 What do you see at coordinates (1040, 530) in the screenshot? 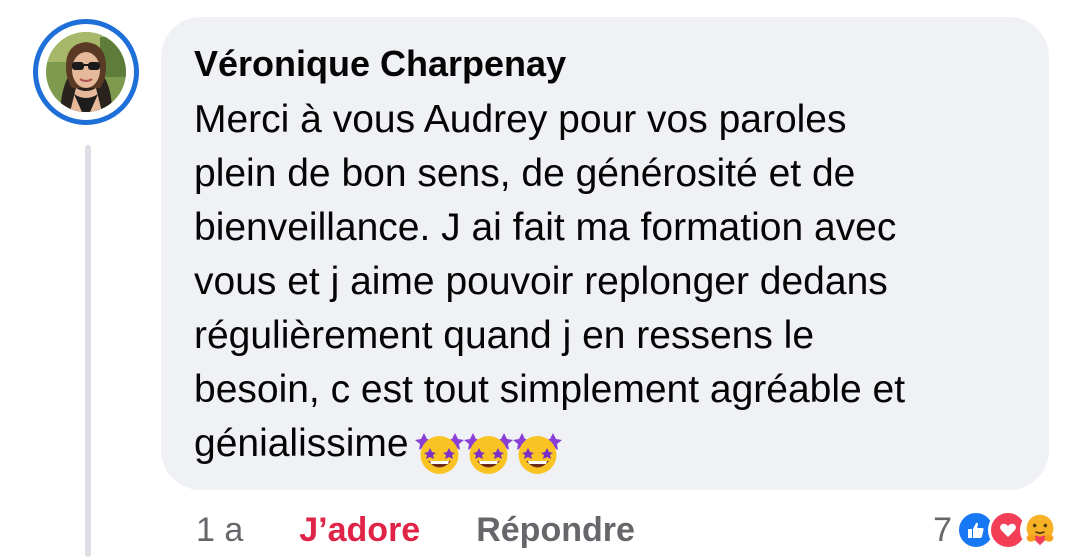
I see `care-icon` at bounding box center [1040, 530].